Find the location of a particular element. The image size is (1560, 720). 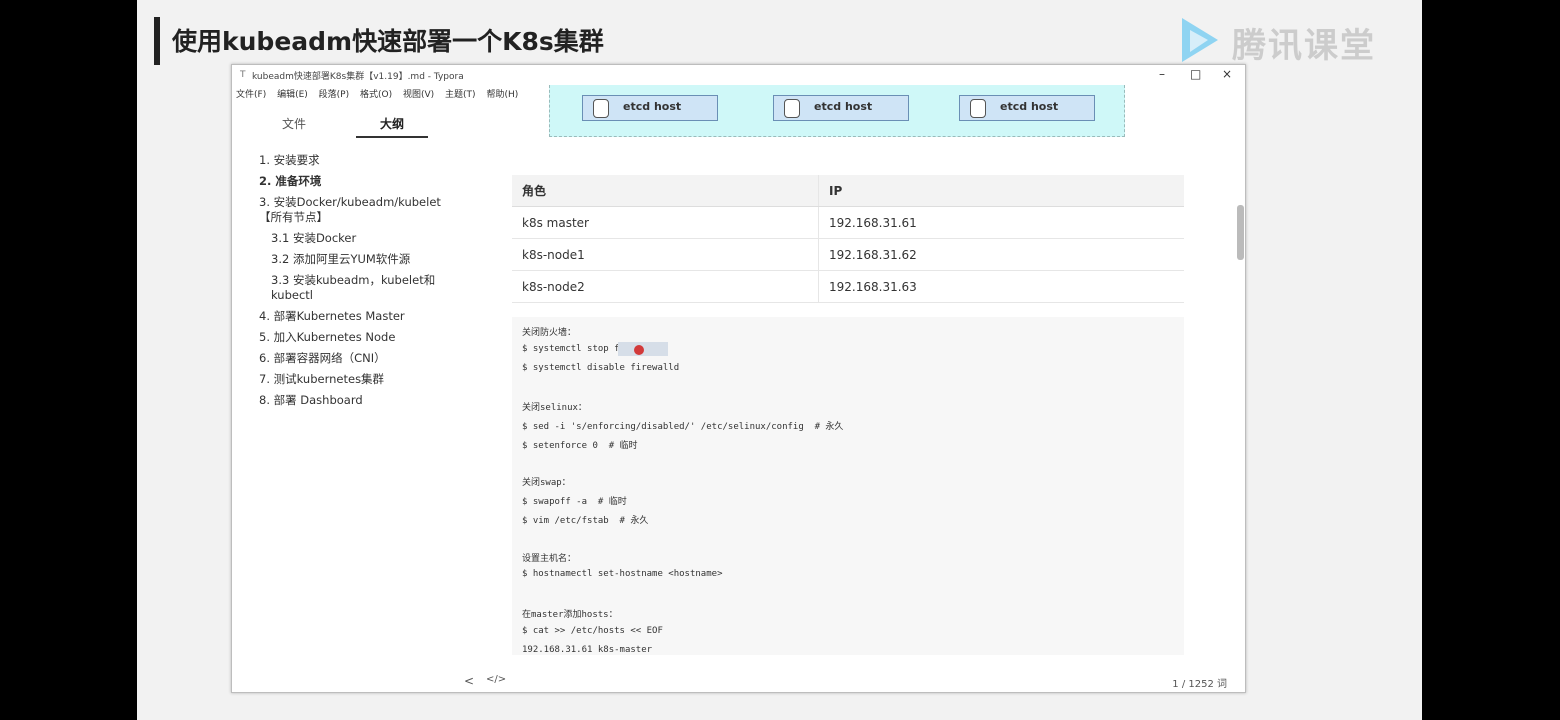

menu-paragraph: 段落(P) is located at coordinates (334, 95).